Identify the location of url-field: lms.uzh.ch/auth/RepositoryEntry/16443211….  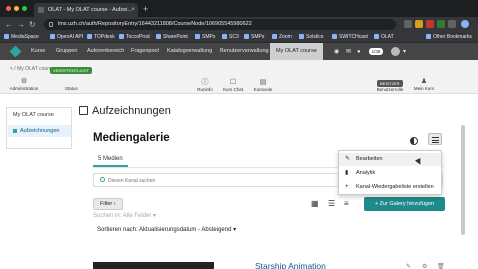
(220, 24).